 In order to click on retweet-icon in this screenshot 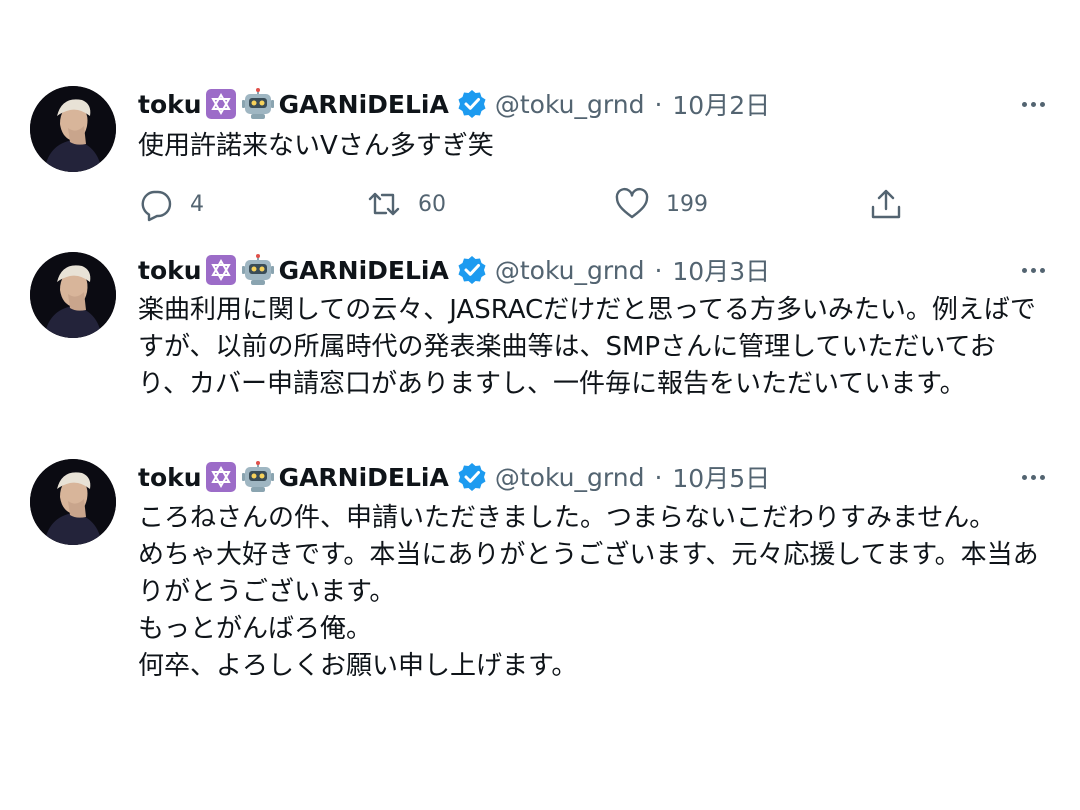, I will do `click(384, 204)`.